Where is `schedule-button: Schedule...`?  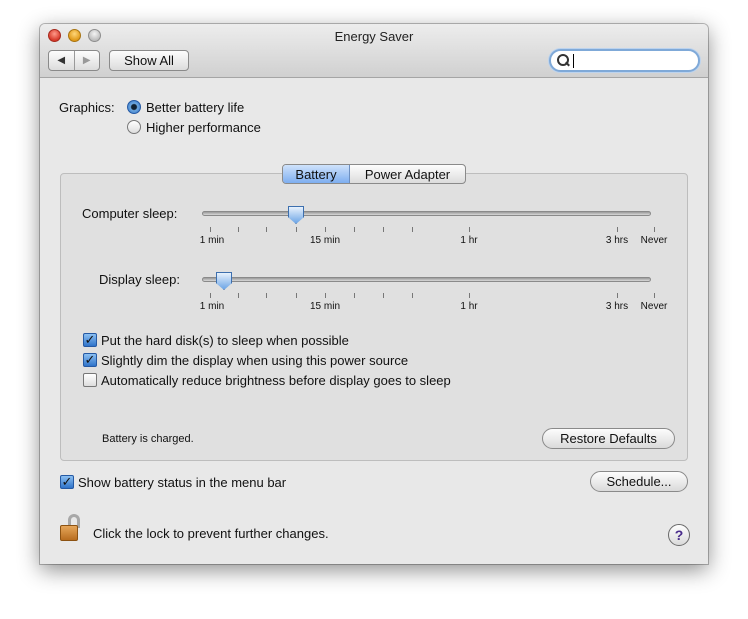
schedule-button: Schedule... is located at coordinates (639, 481).